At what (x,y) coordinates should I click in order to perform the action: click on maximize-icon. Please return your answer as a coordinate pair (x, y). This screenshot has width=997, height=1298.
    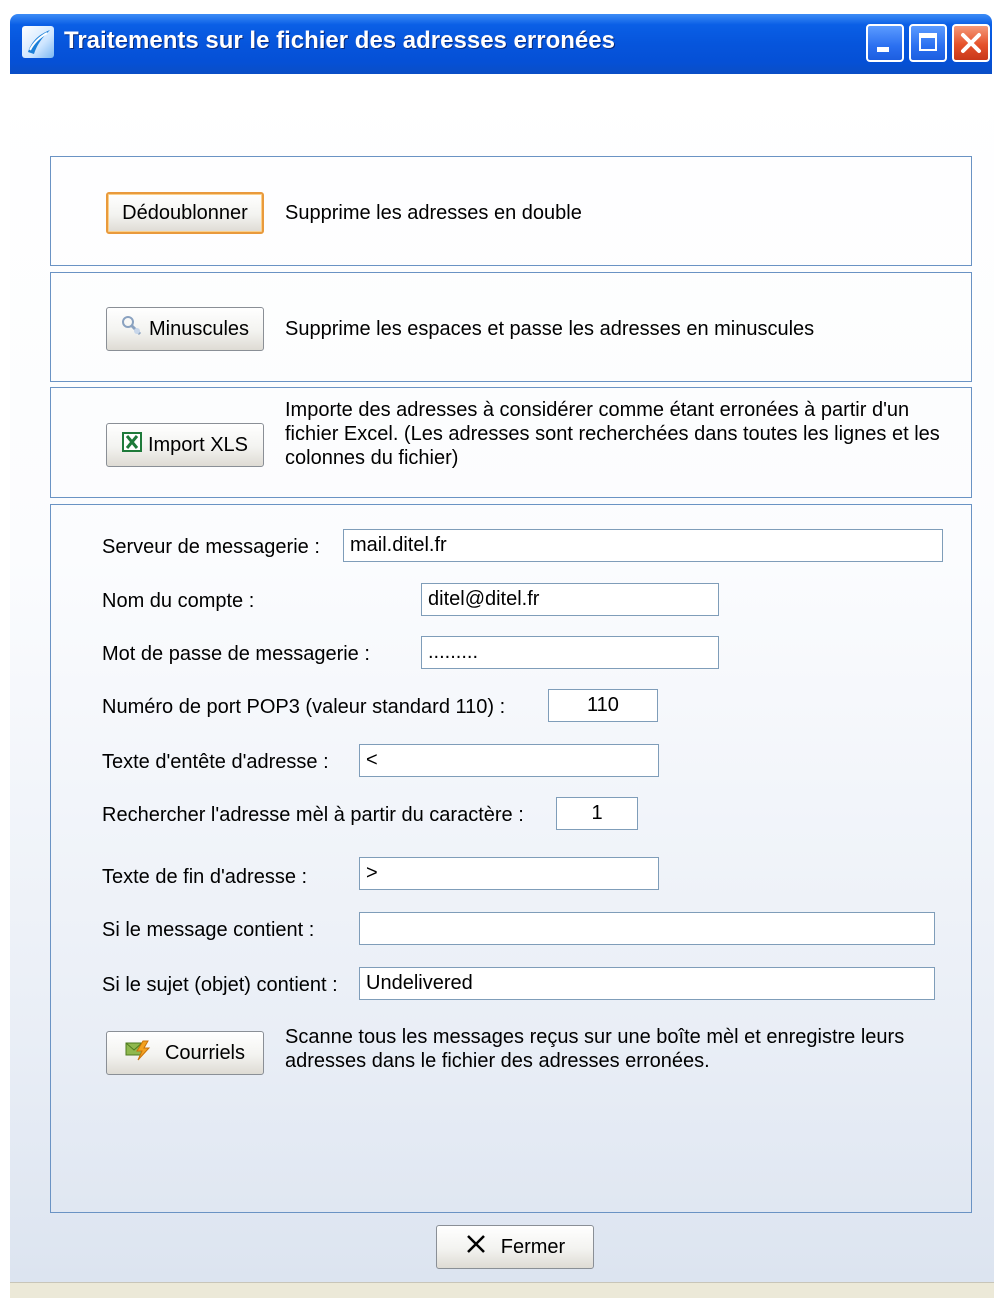
    Looking at the image, I should click on (928, 42).